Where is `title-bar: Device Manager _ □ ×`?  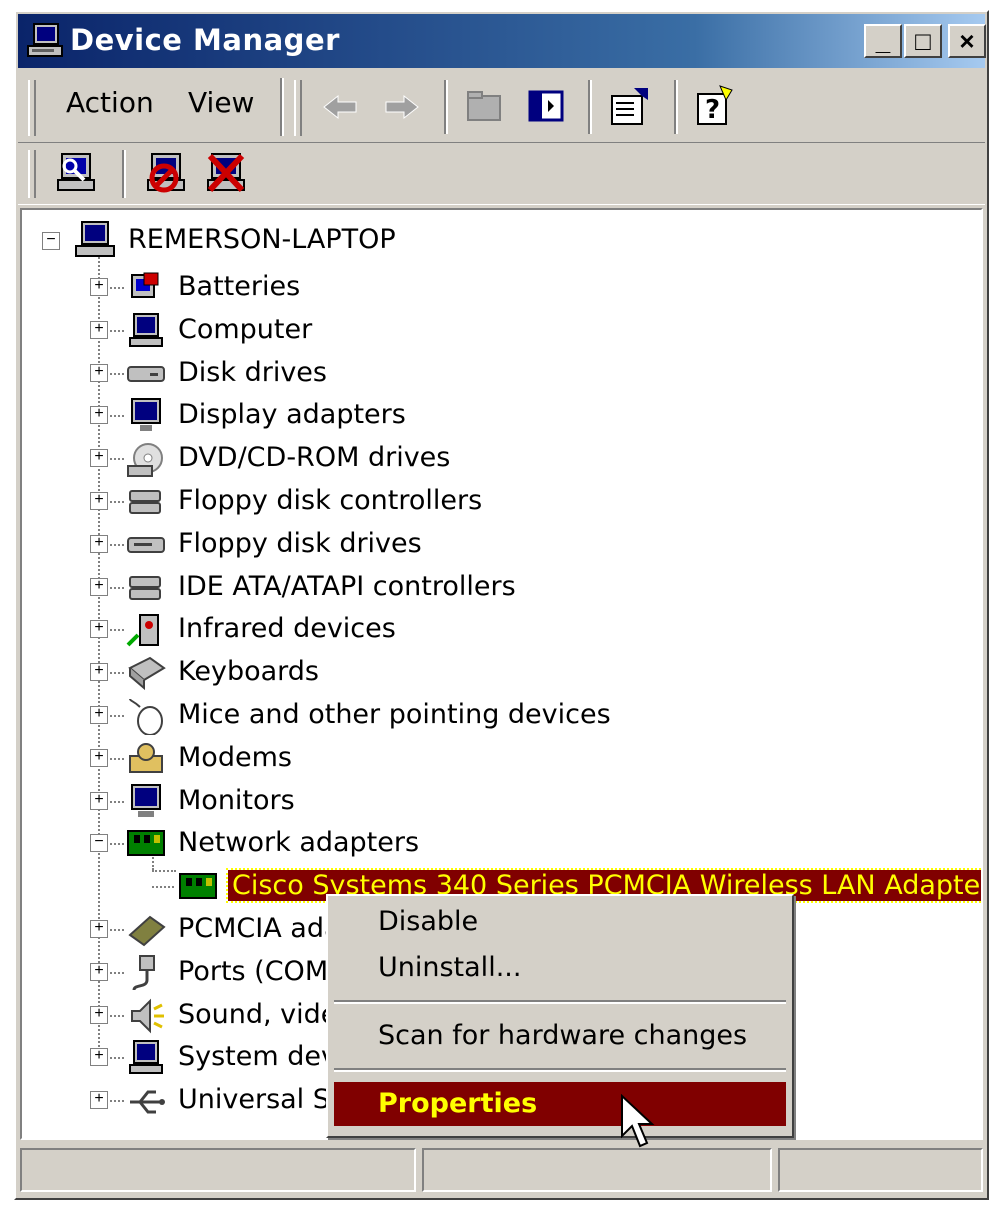 title-bar: Device Manager _ □ × is located at coordinates (502, 41).